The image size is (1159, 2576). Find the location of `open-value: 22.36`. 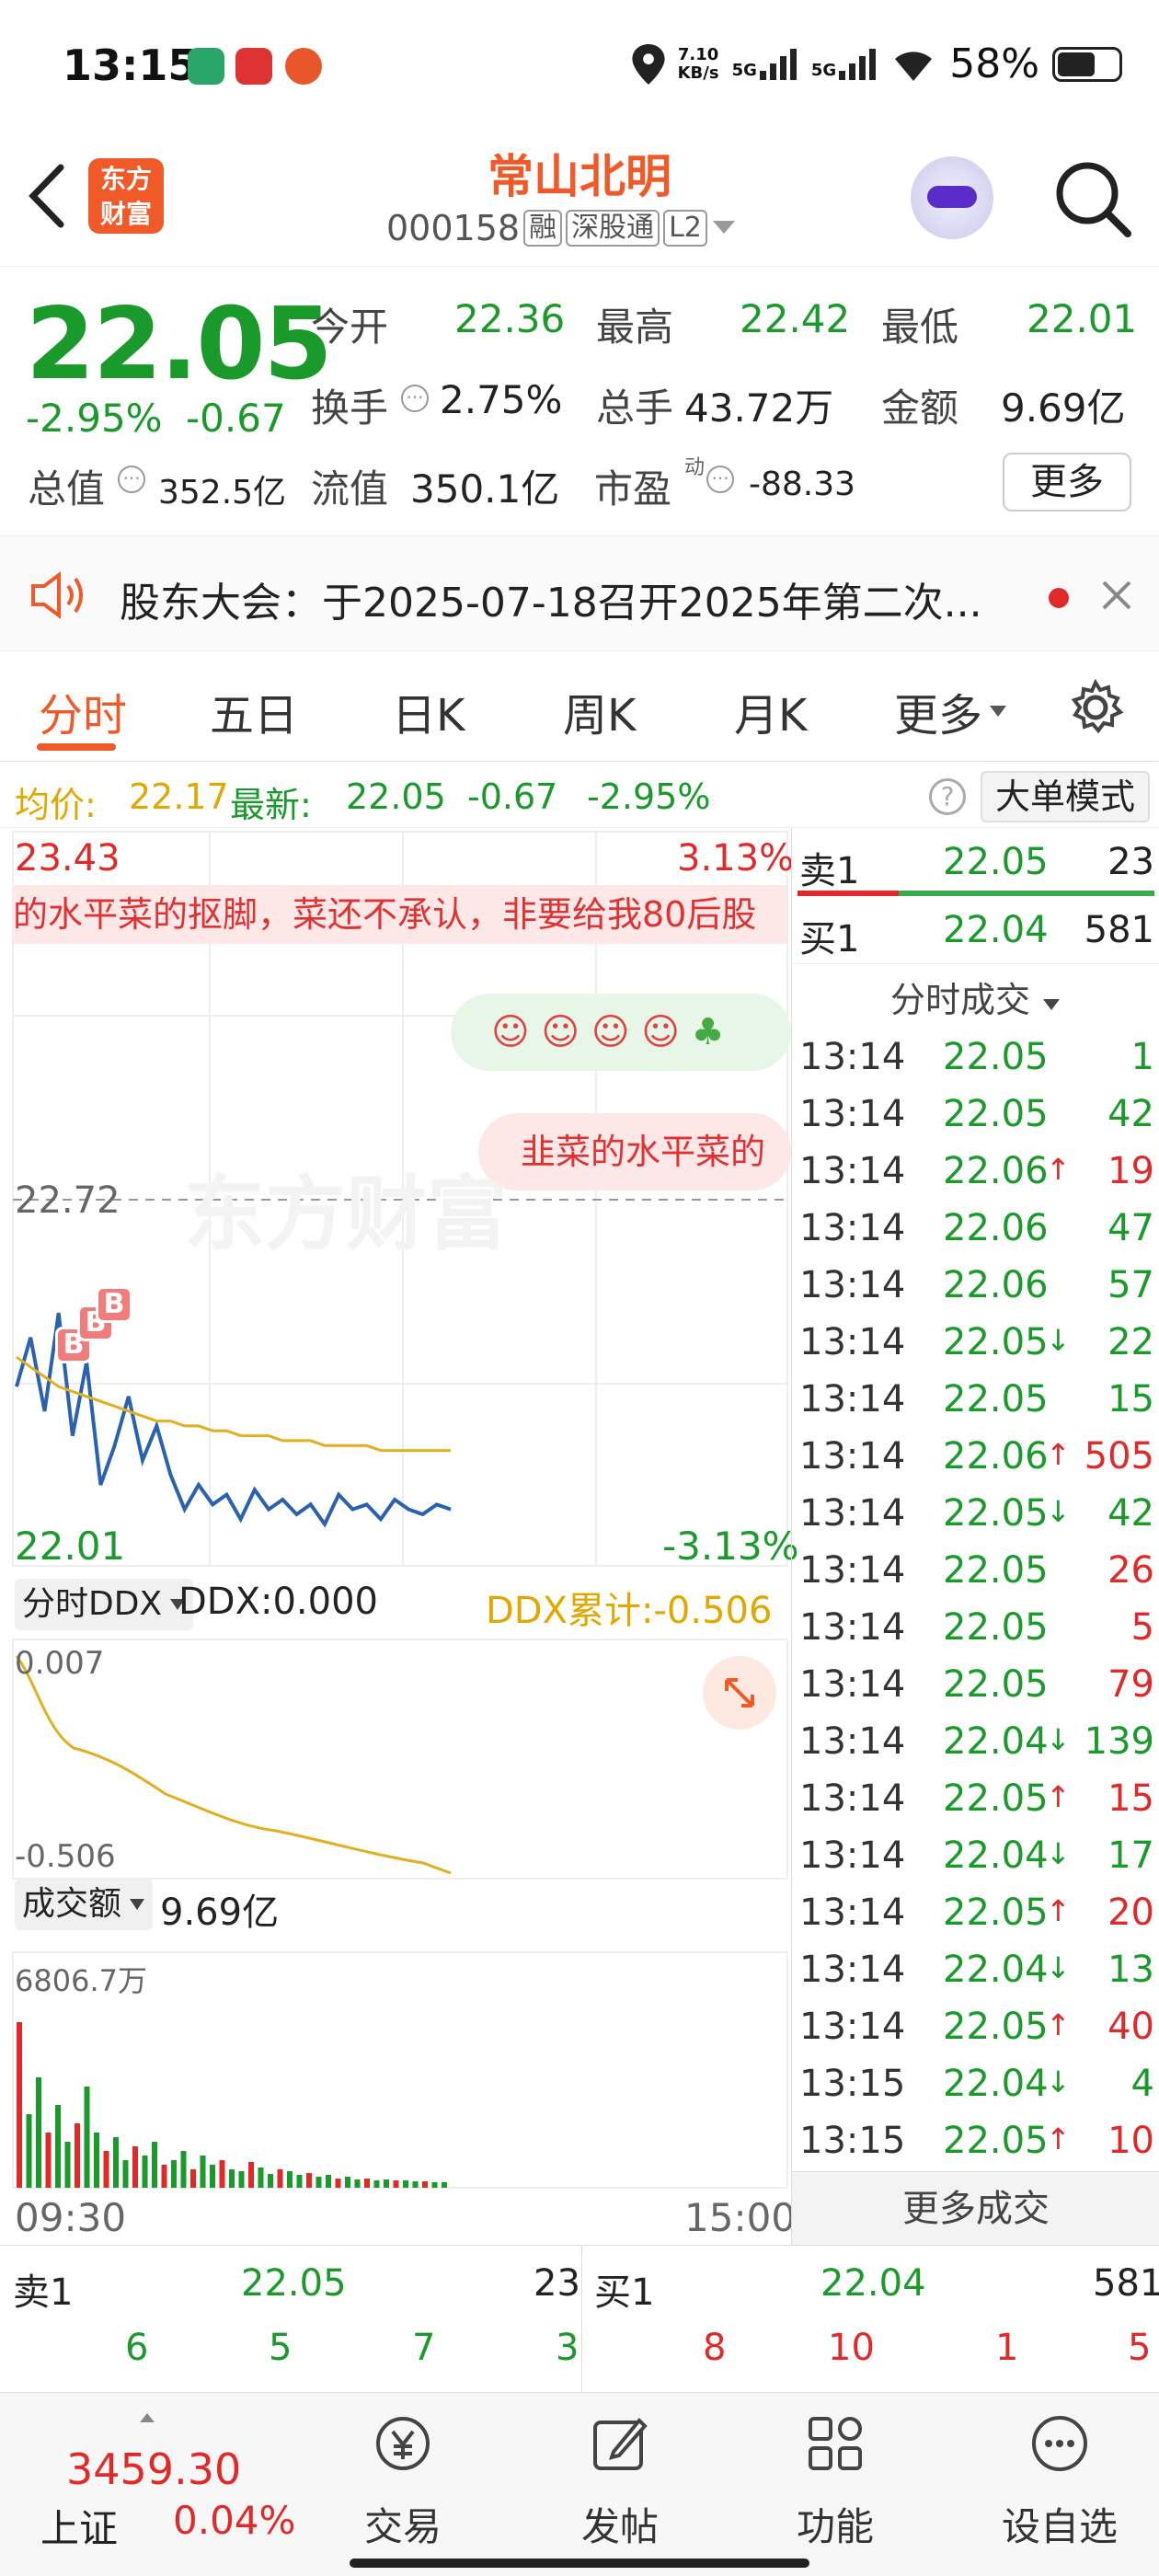

open-value: 22.36 is located at coordinates (510, 318).